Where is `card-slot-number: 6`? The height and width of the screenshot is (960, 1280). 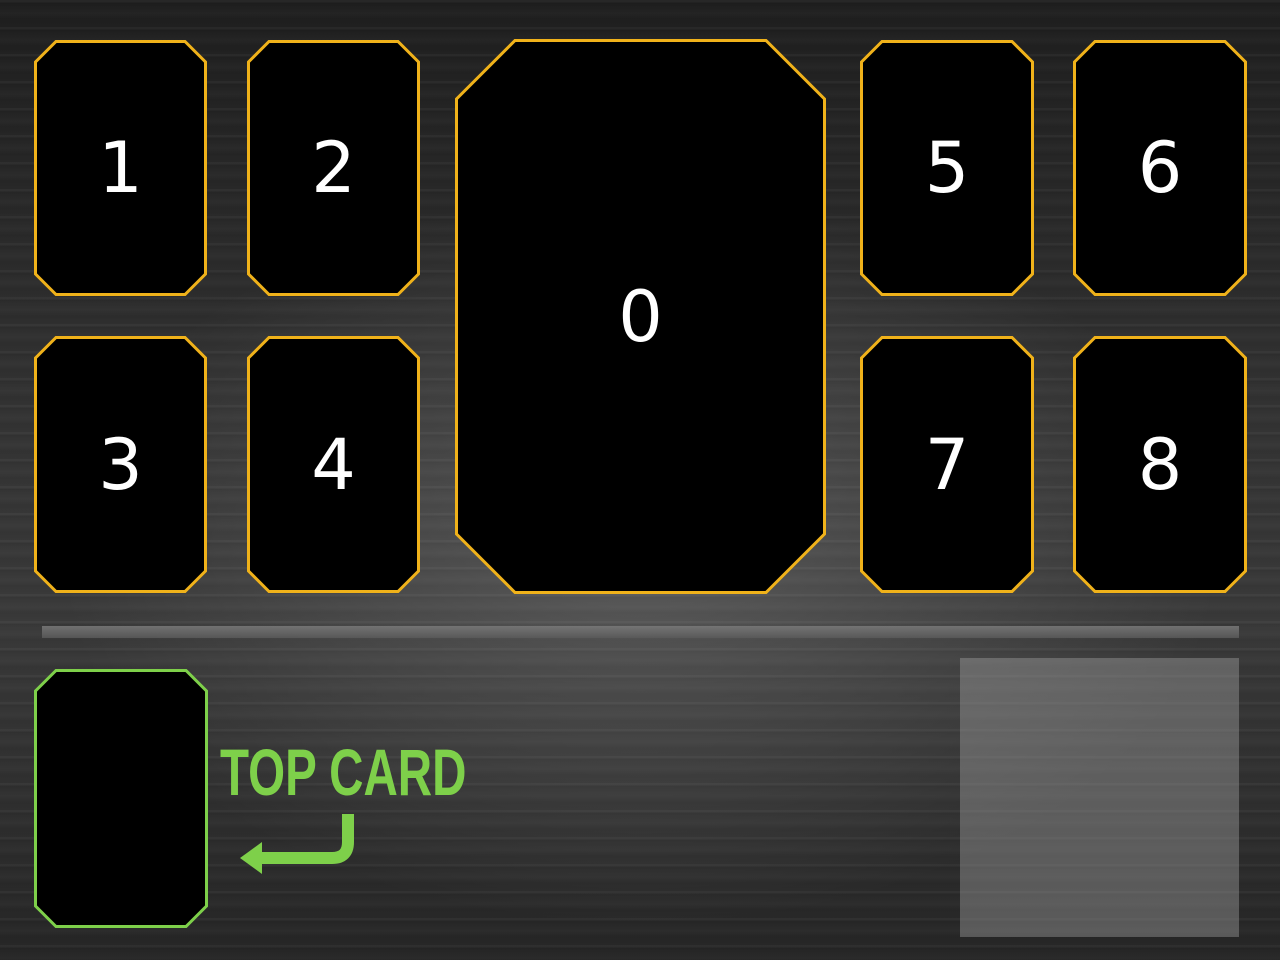 card-slot-number: 6 is located at coordinates (1160, 168).